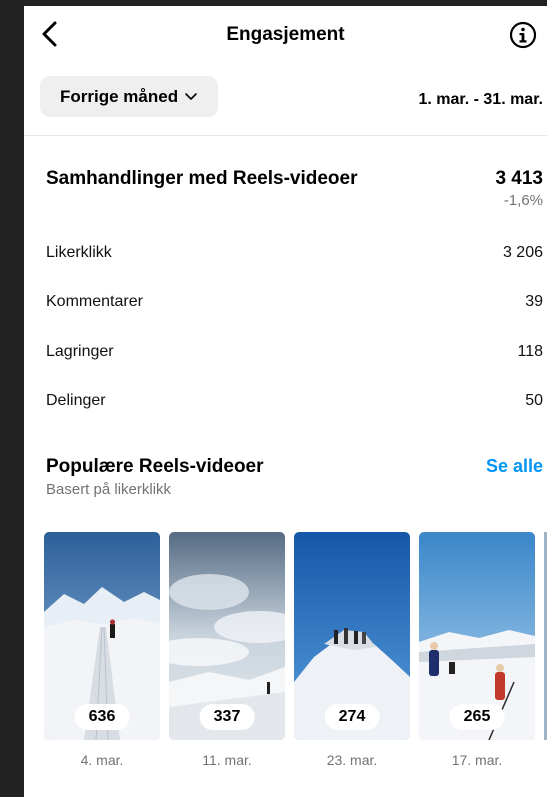 Image resolution: width=547 pixels, height=797 pixels. What do you see at coordinates (109, 489) in the screenshot?
I see `section-subtitle: Basert på likerklikk` at bounding box center [109, 489].